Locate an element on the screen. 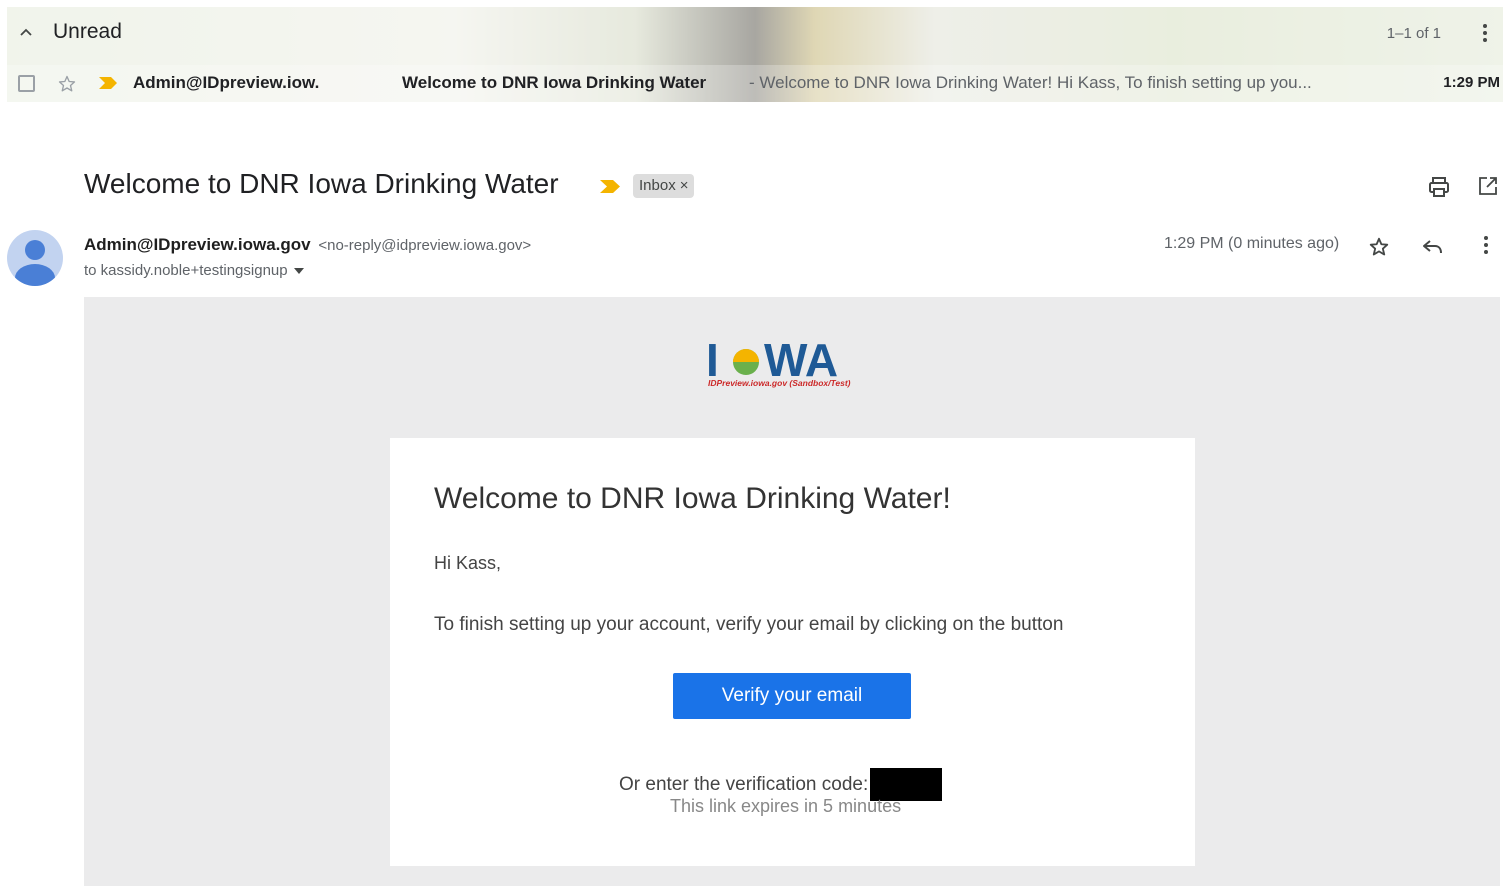 This screenshot has height=886, width=1510. row-time: 1:29 PM is located at coordinates (1471, 82).